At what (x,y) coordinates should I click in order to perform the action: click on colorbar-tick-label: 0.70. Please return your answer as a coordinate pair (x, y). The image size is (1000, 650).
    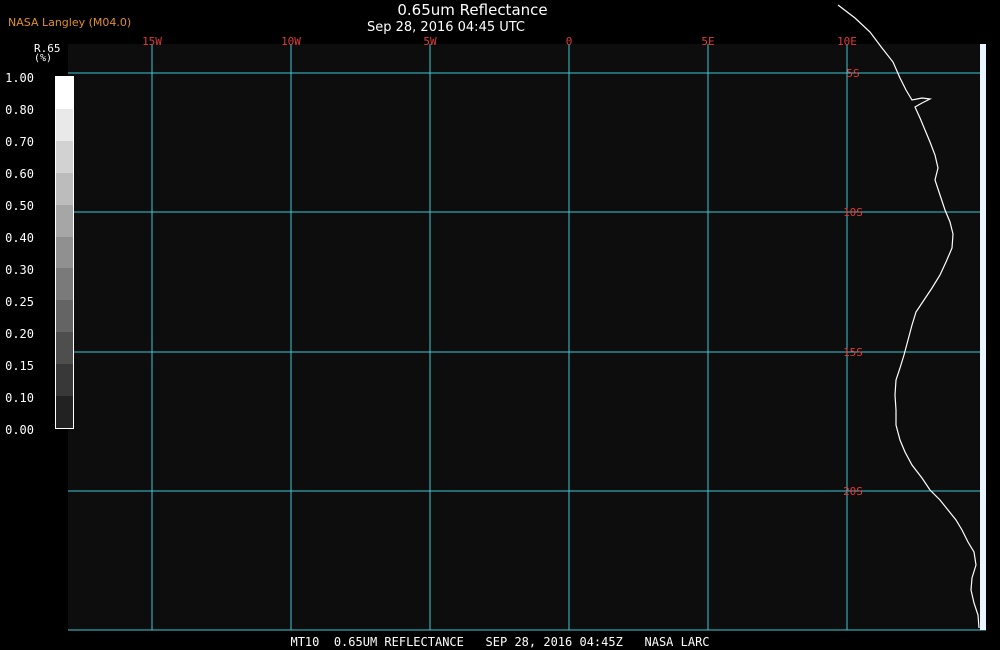
    Looking at the image, I should click on (19, 142).